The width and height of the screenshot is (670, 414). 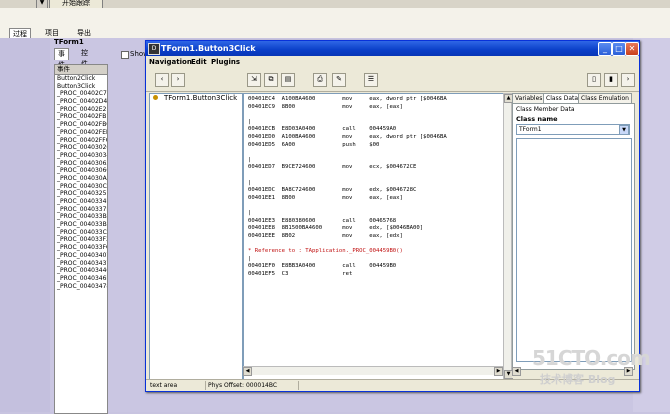 I want to click on tab-variables: Variables, so click(x=529, y=98).